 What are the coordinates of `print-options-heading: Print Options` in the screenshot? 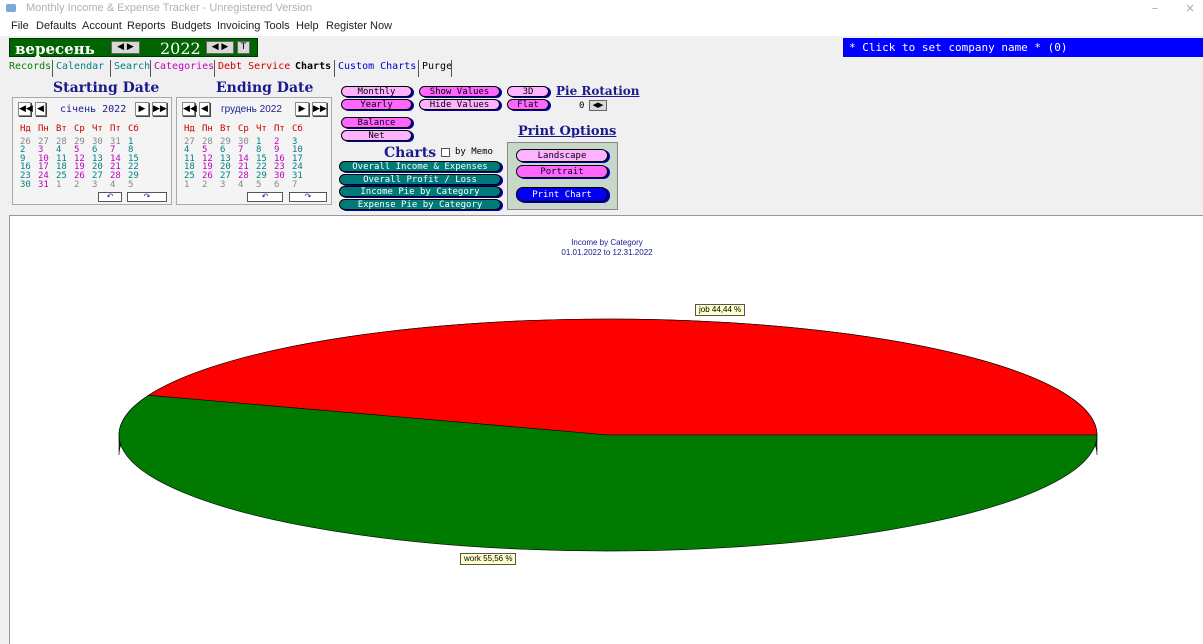 It's located at (567, 131).